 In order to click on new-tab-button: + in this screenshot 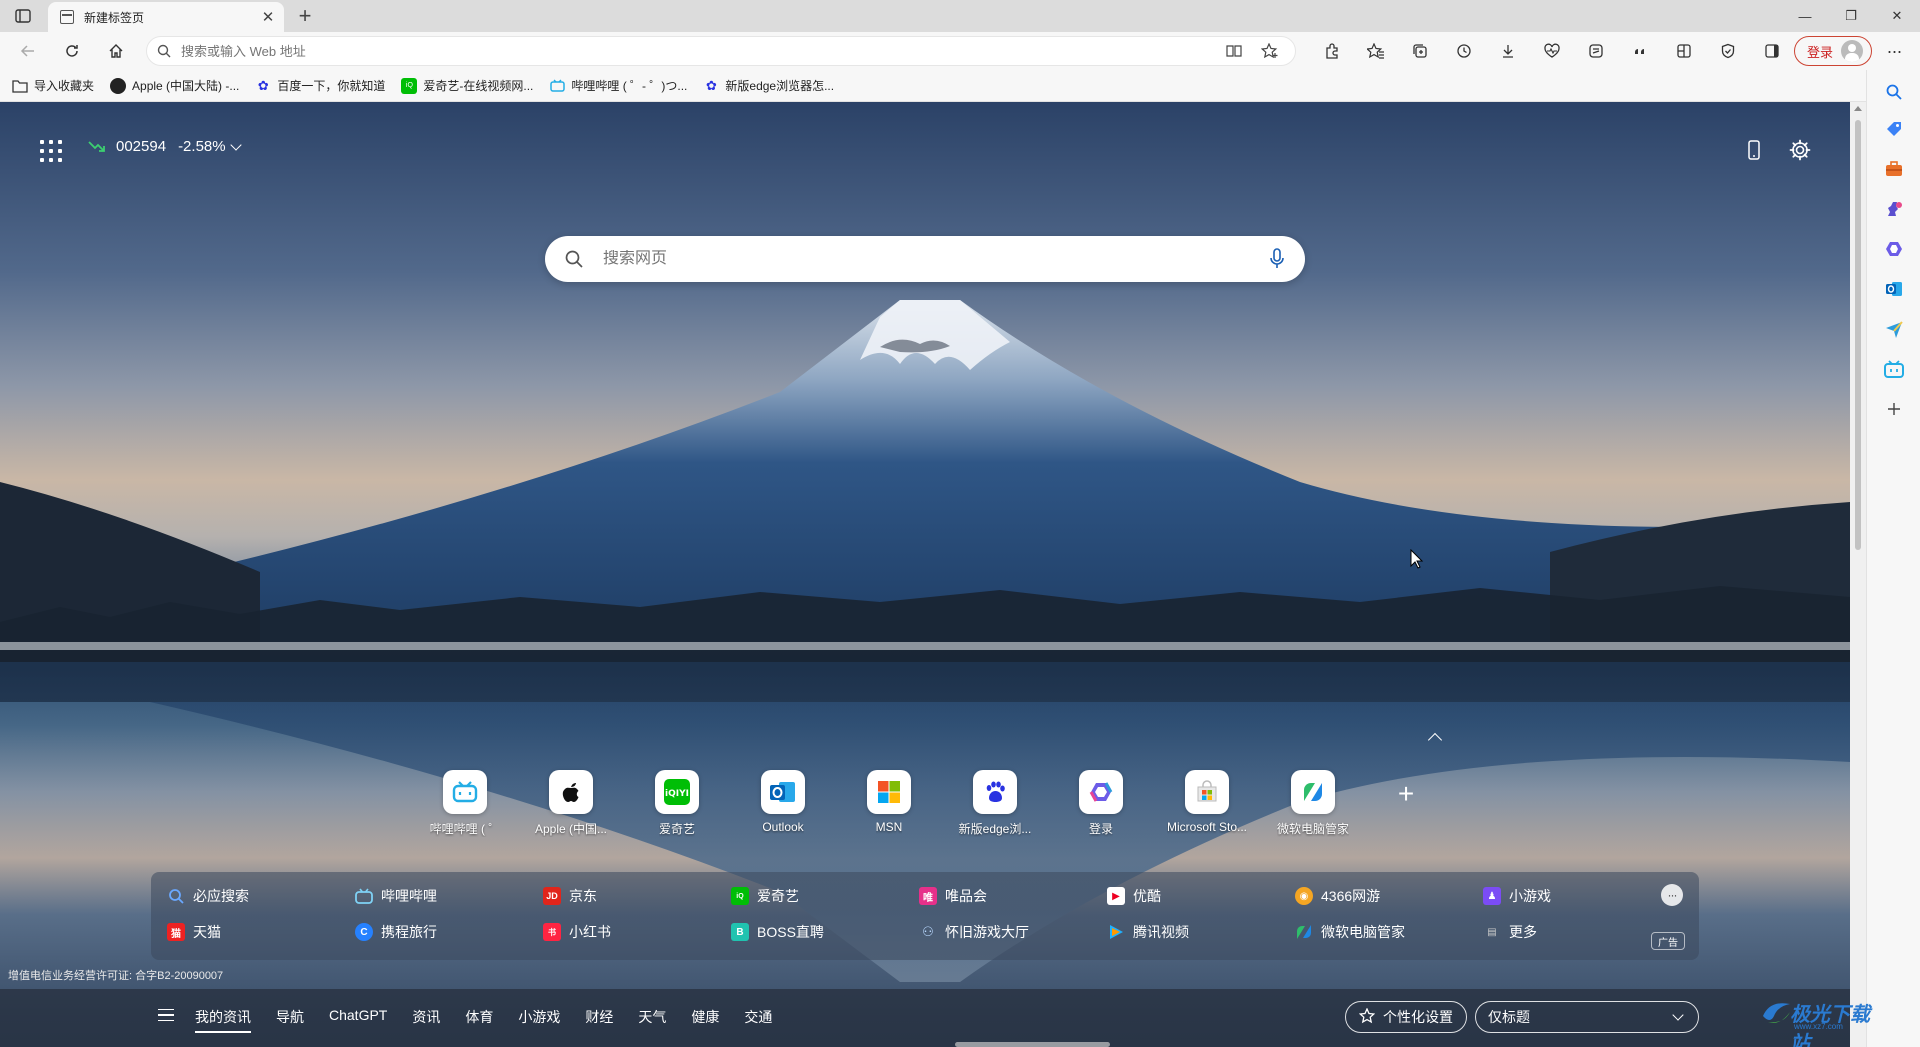, I will do `click(305, 15)`.